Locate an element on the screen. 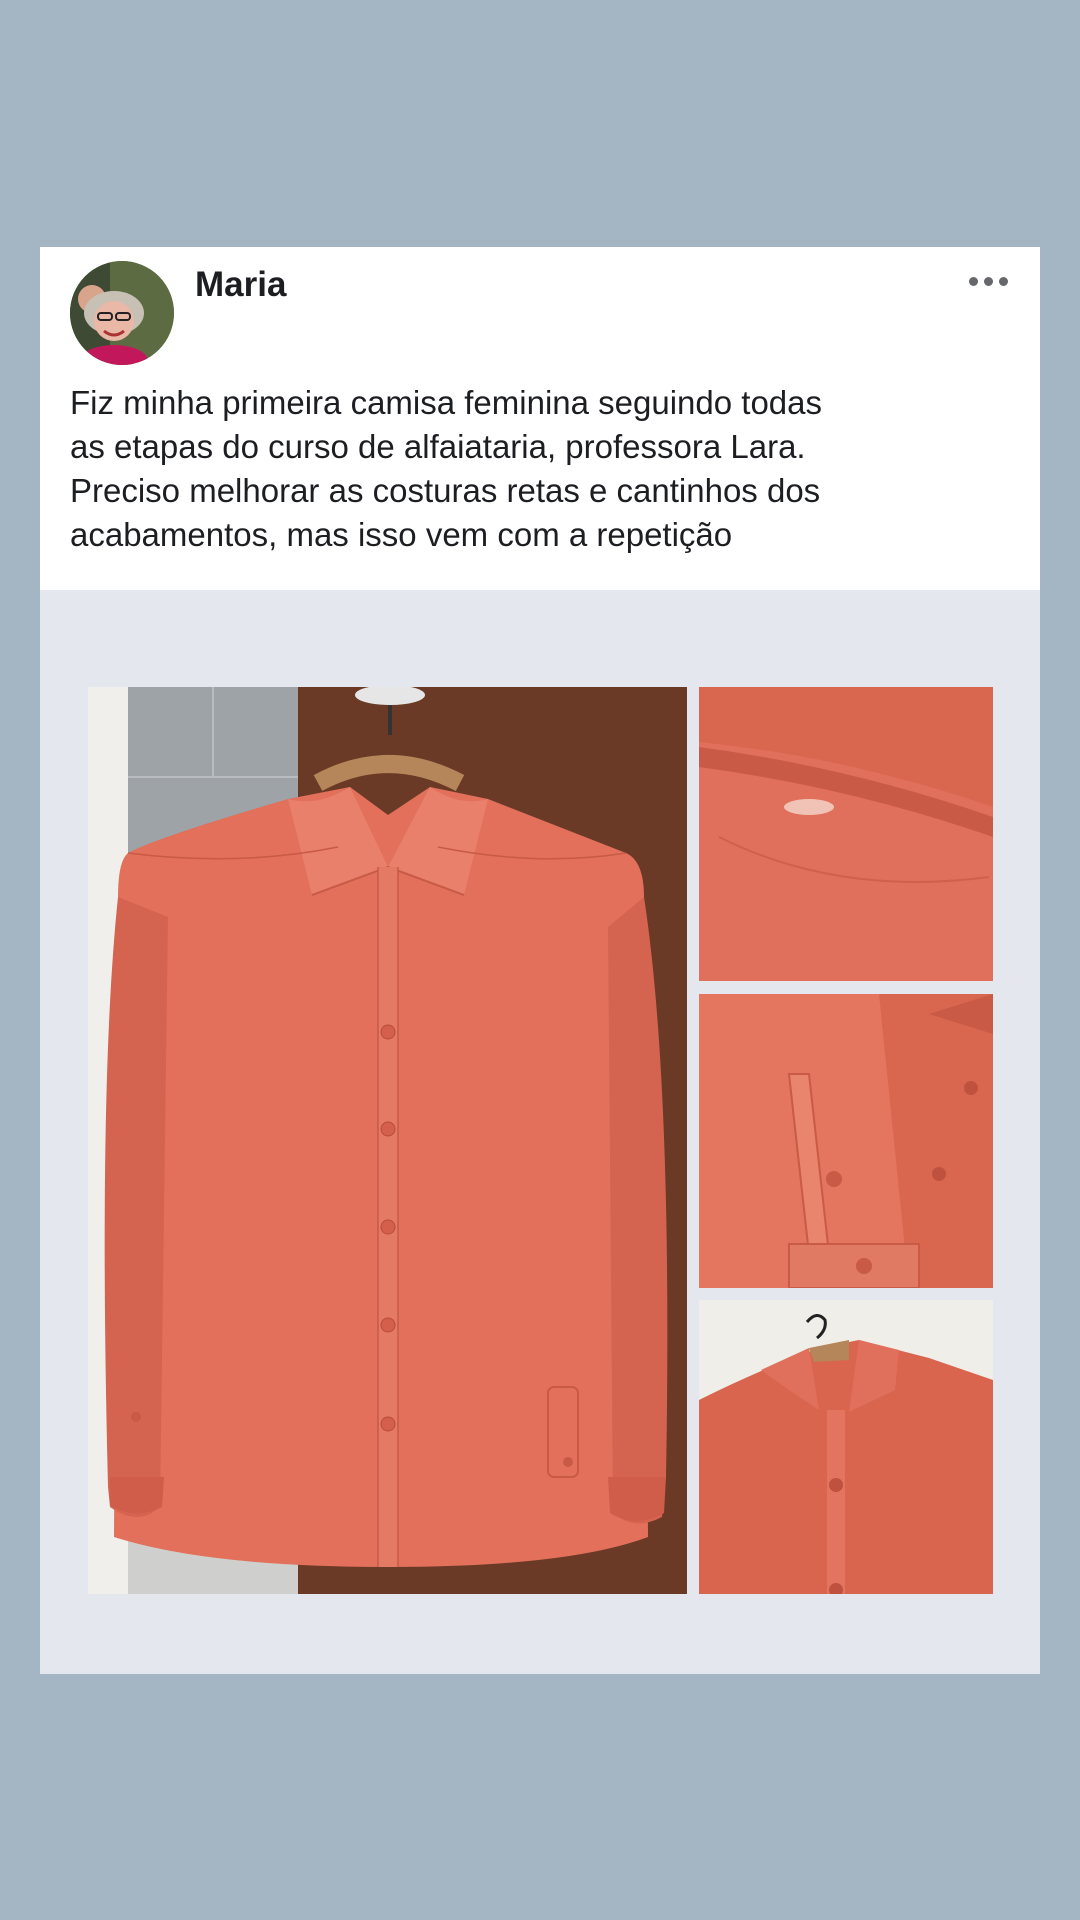  more-options-icon is located at coordinates (988, 281).